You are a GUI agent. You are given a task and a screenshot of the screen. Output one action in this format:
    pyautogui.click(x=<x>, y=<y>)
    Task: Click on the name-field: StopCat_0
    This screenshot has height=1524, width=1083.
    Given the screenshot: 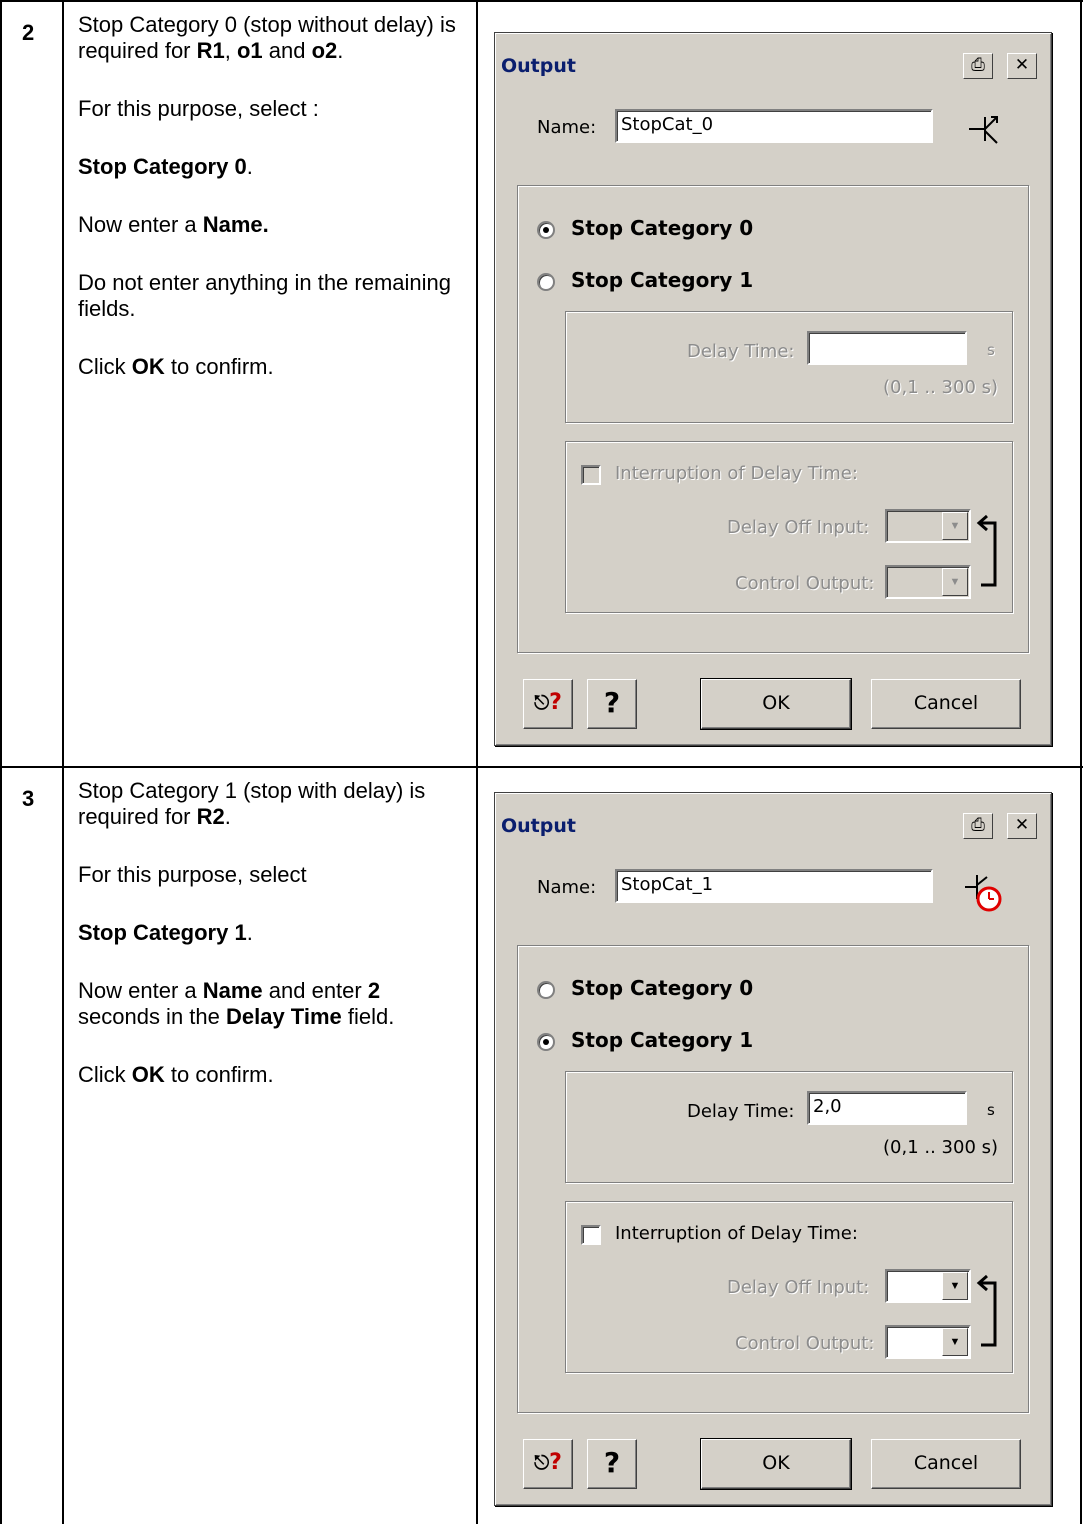 What is the action you would take?
    pyautogui.click(x=774, y=126)
    